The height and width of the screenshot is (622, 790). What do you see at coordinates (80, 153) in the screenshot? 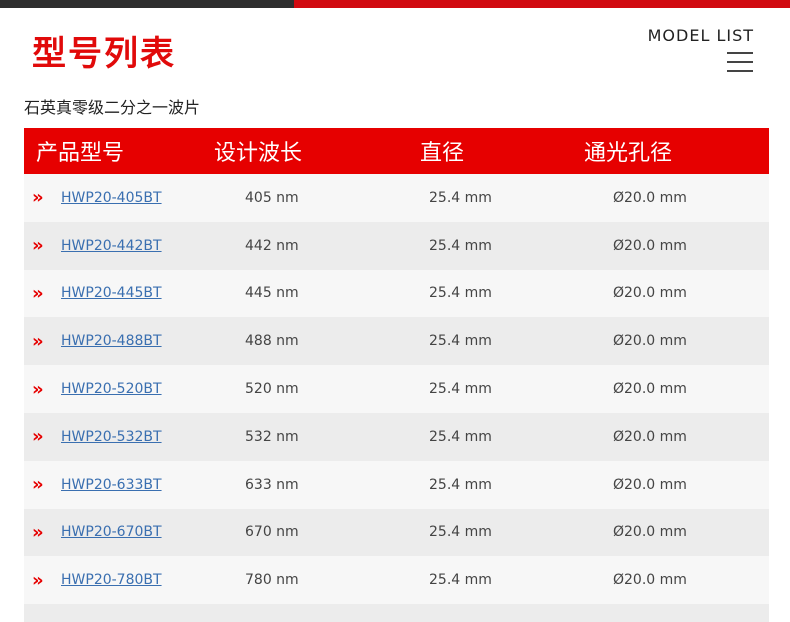
I see `column-header-model: 产品型号` at bounding box center [80, 153].